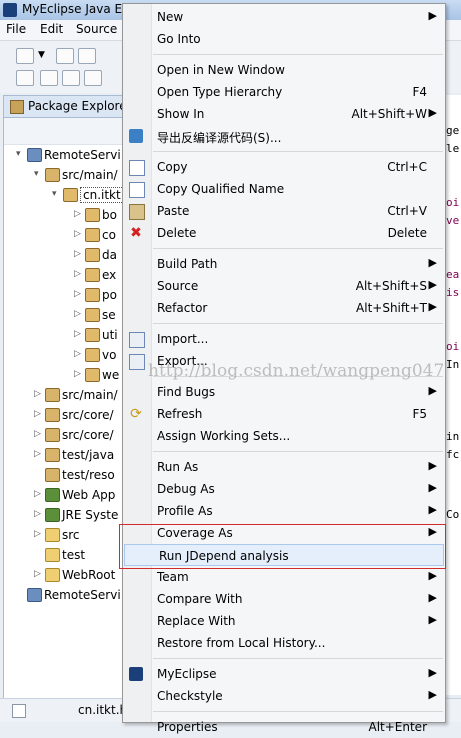 The image size is (461, 738). I want to click on menu-edit: Edit, so click(51, 29).